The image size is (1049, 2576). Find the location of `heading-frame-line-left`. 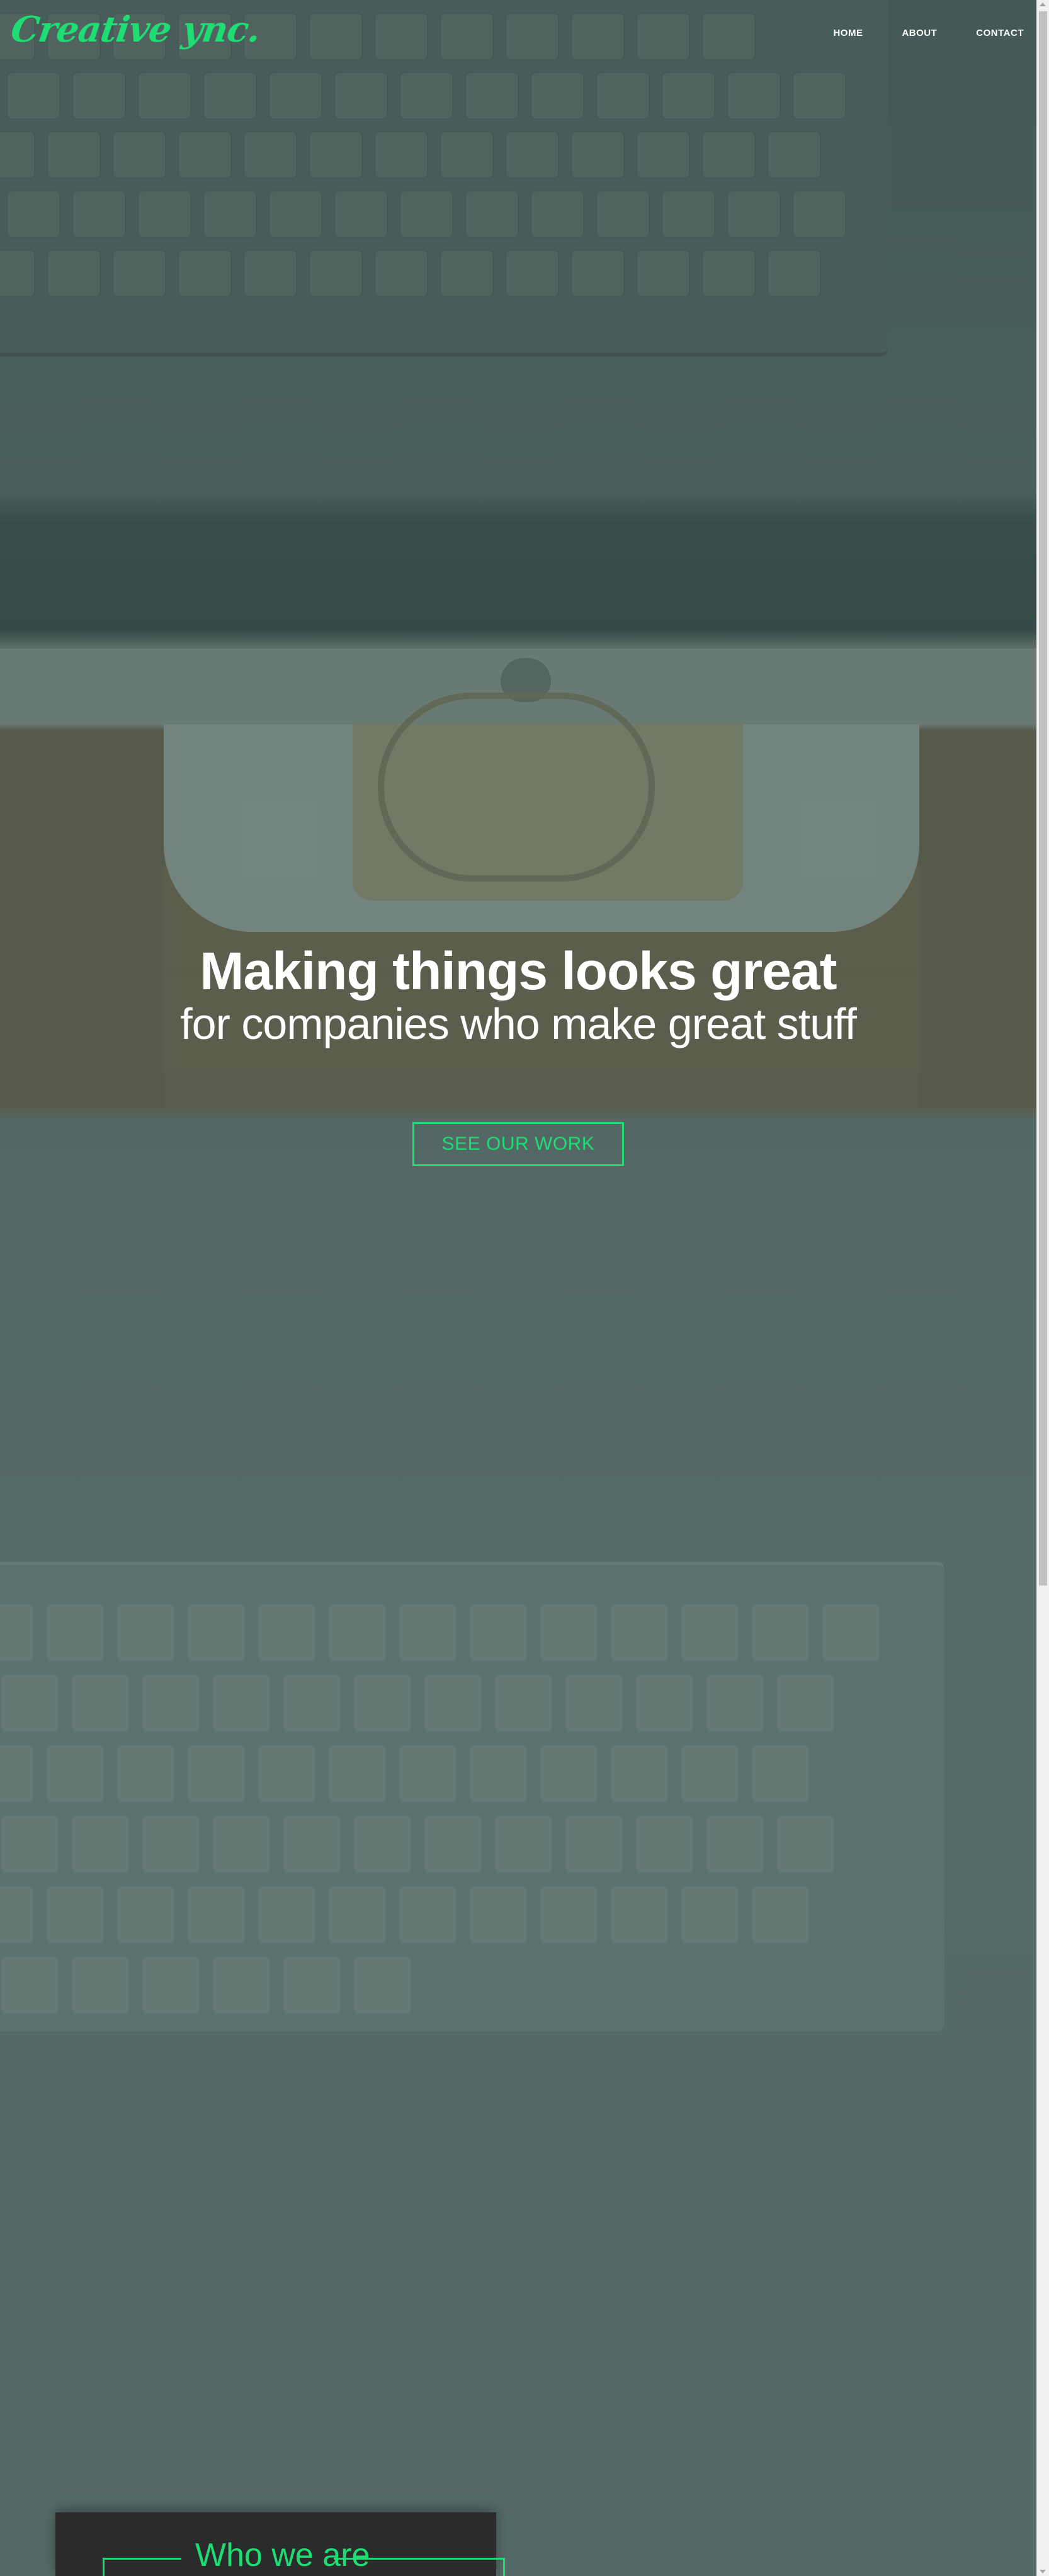

heading-frame-line-left is located at coordinates (142, 2559).